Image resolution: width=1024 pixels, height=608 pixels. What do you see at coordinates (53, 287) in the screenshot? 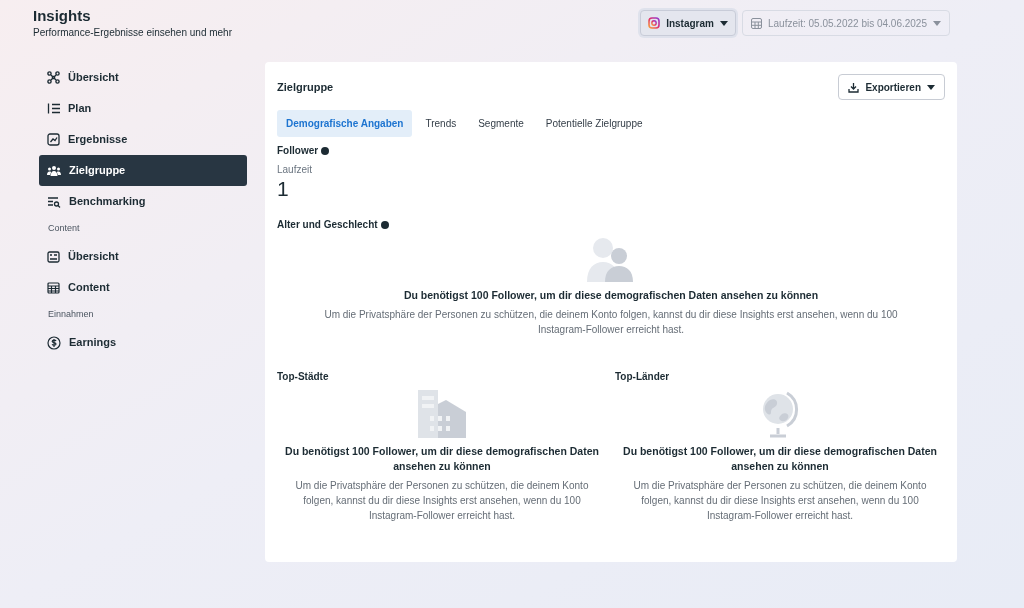
I see `table-icon` at bounding box center [53, 287].